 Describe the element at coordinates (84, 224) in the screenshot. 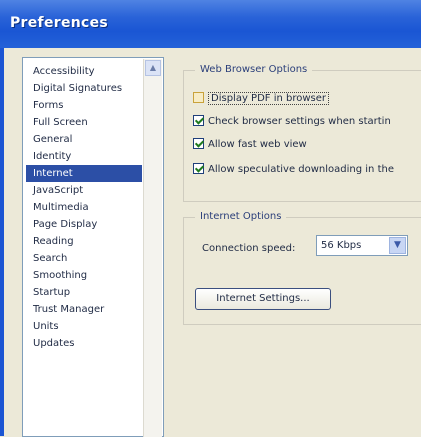

I see `category-item-page-display: Page Display` at that location.